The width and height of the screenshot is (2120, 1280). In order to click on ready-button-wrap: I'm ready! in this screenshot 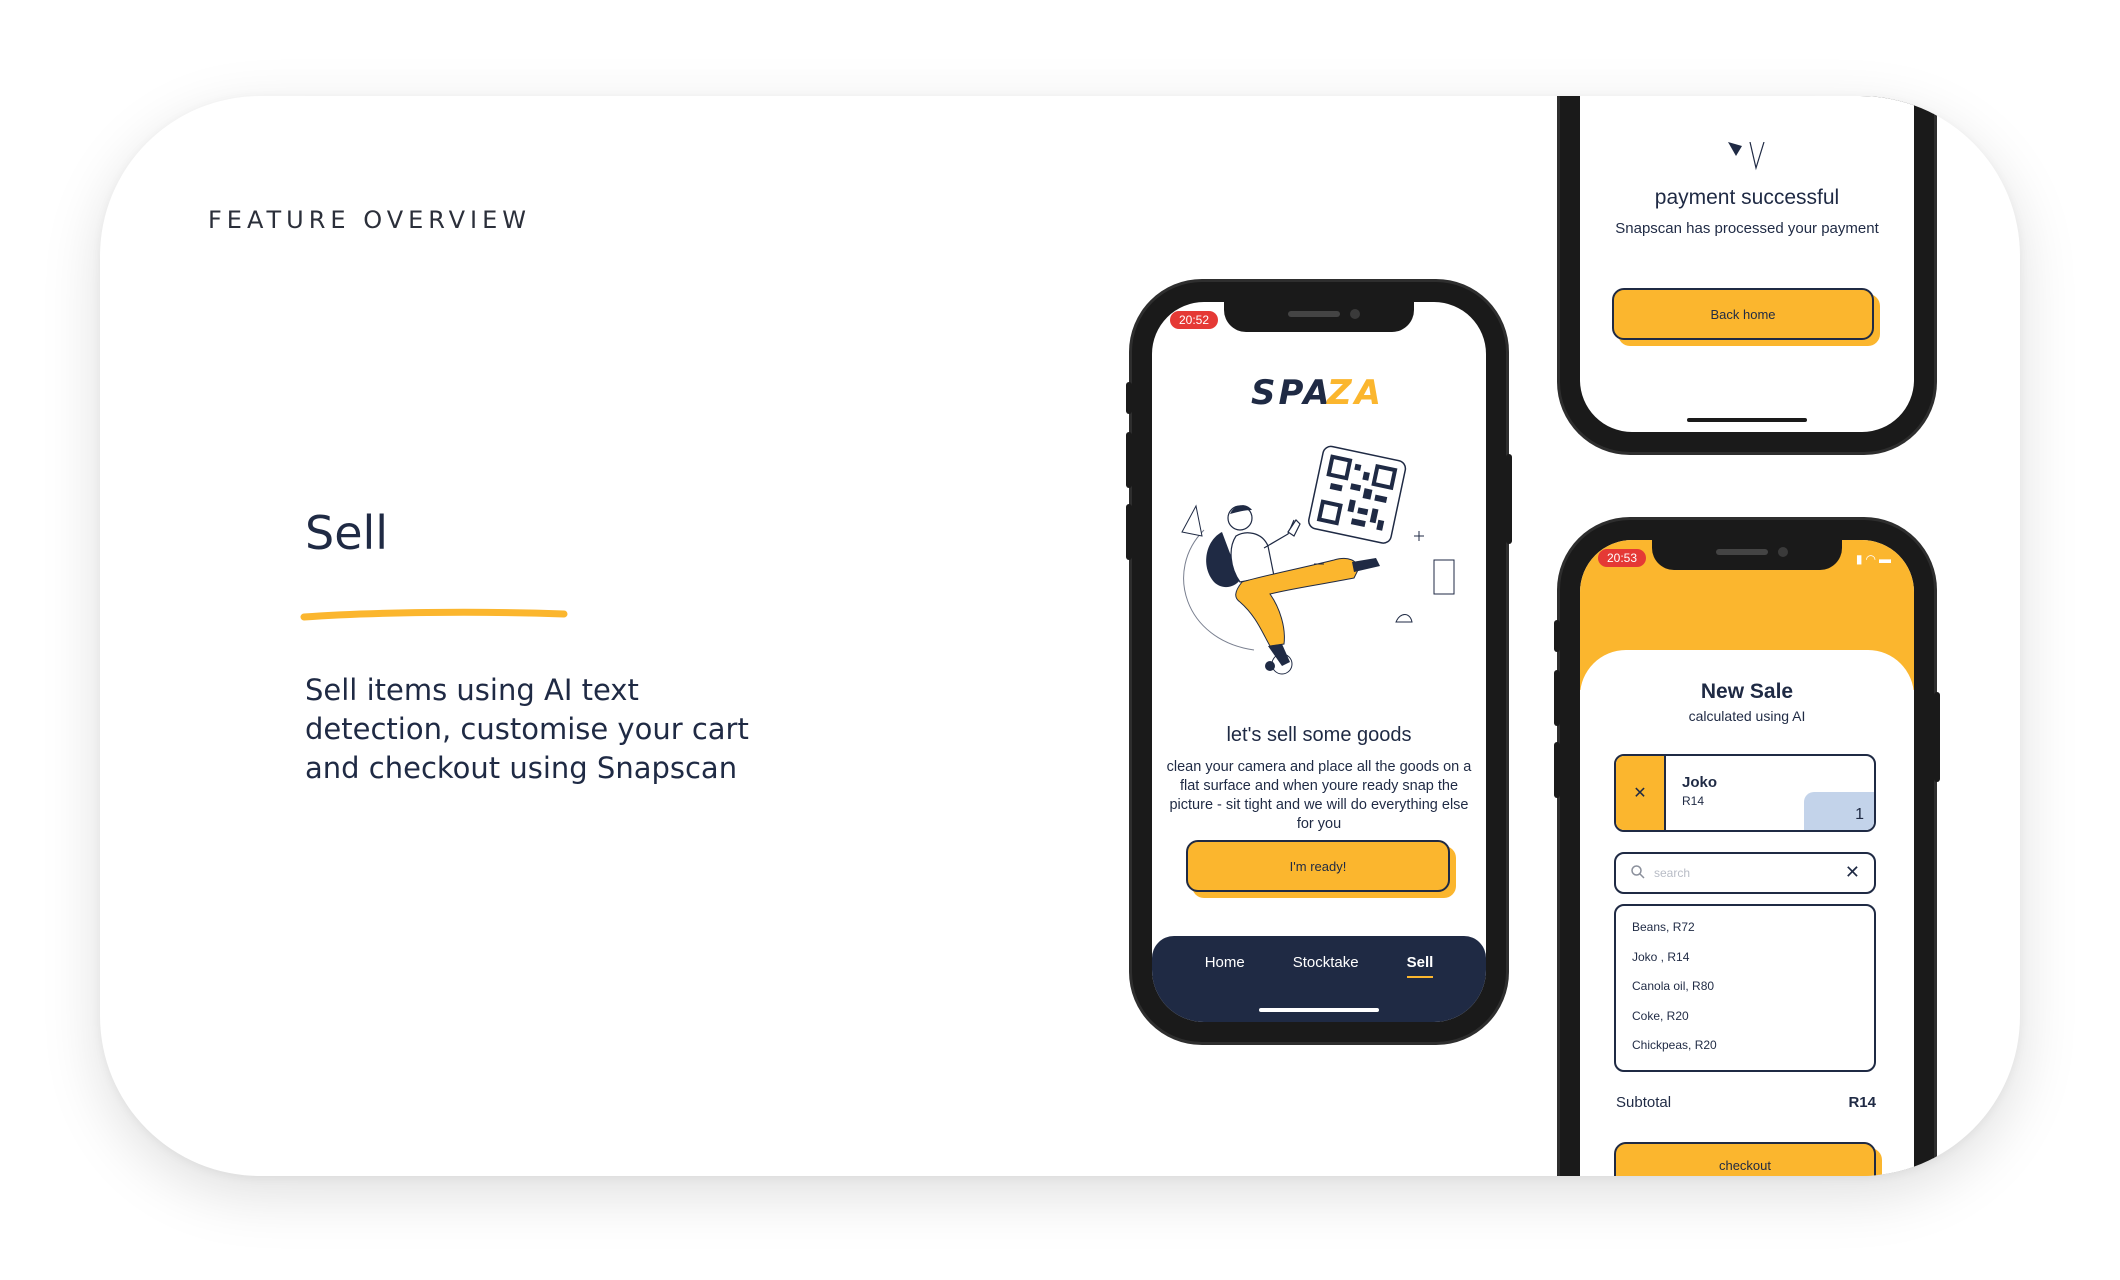, I will do `click(1321, 869)`.